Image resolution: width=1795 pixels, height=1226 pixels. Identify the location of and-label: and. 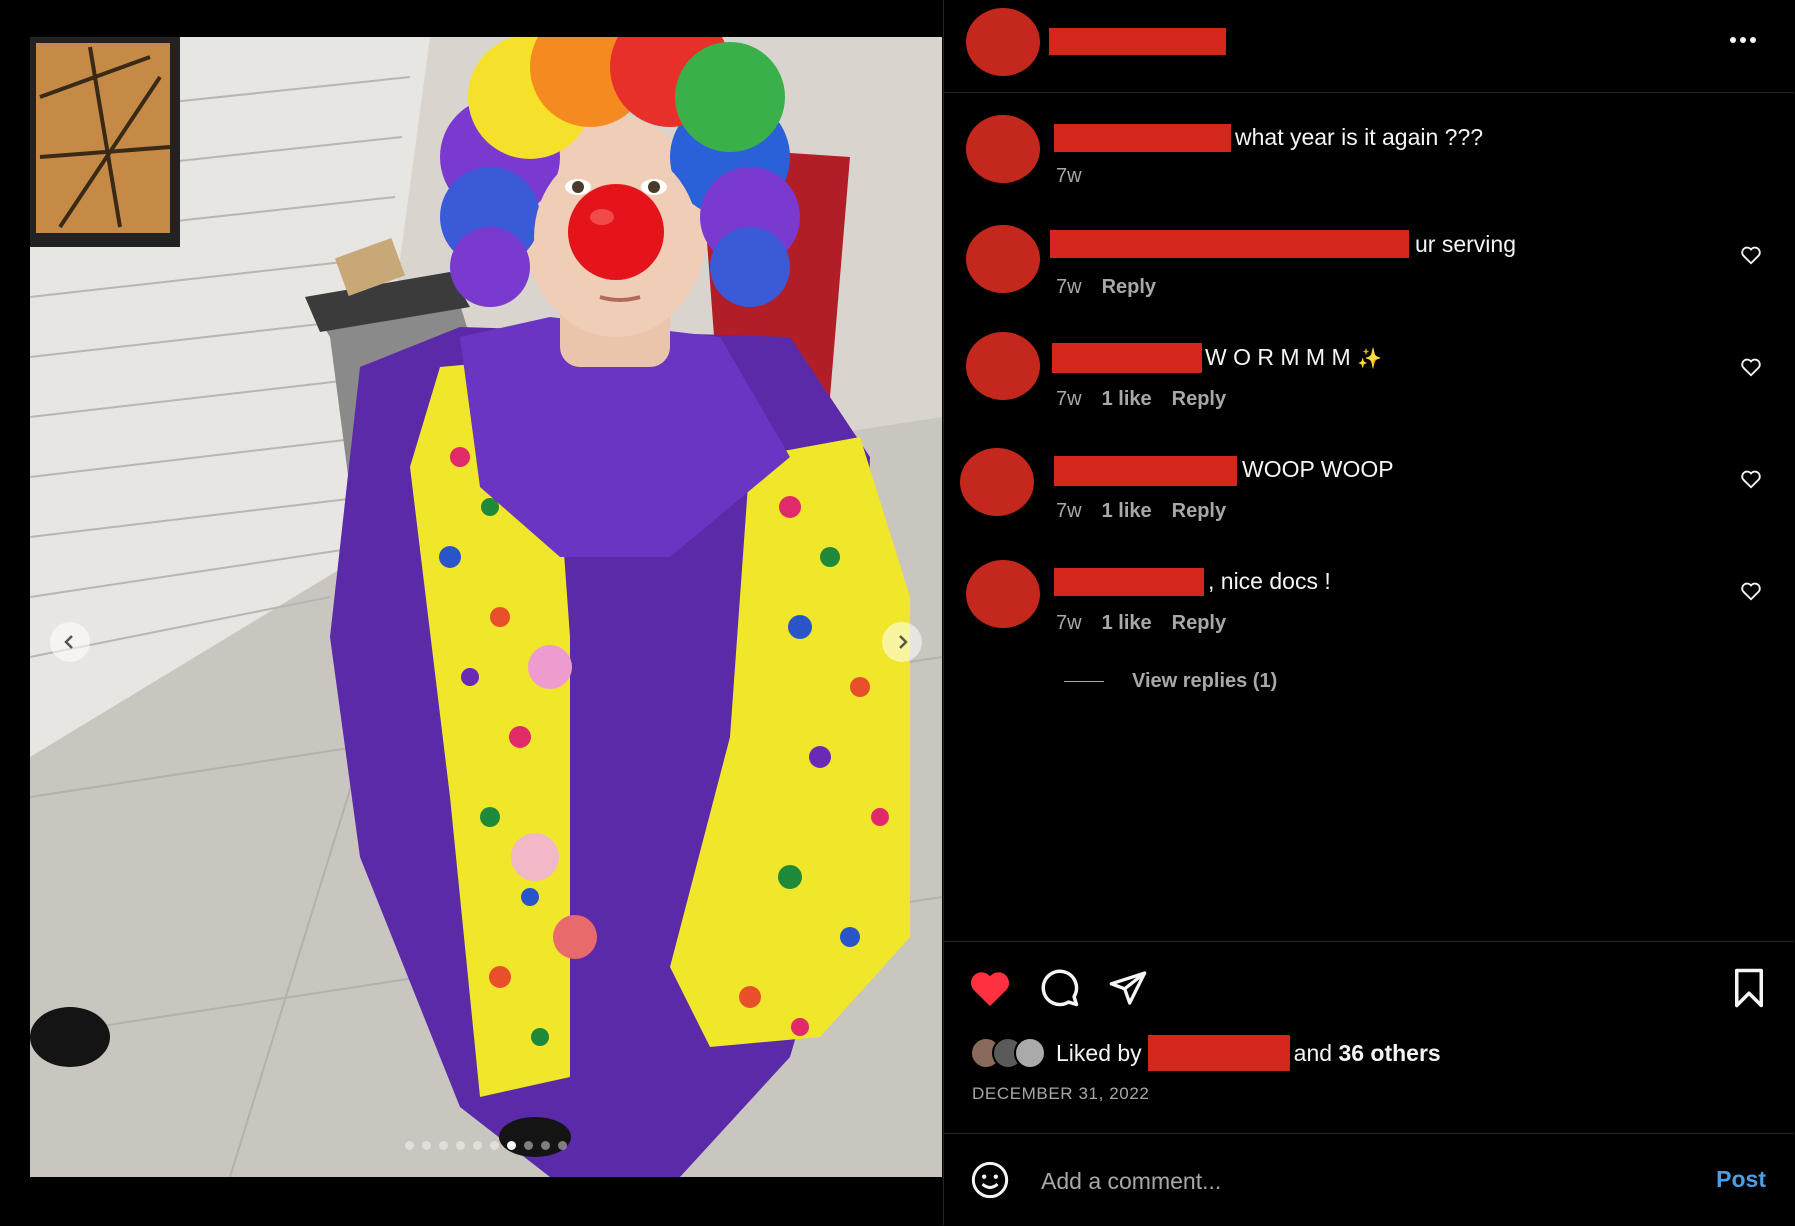
(1313, 1052).